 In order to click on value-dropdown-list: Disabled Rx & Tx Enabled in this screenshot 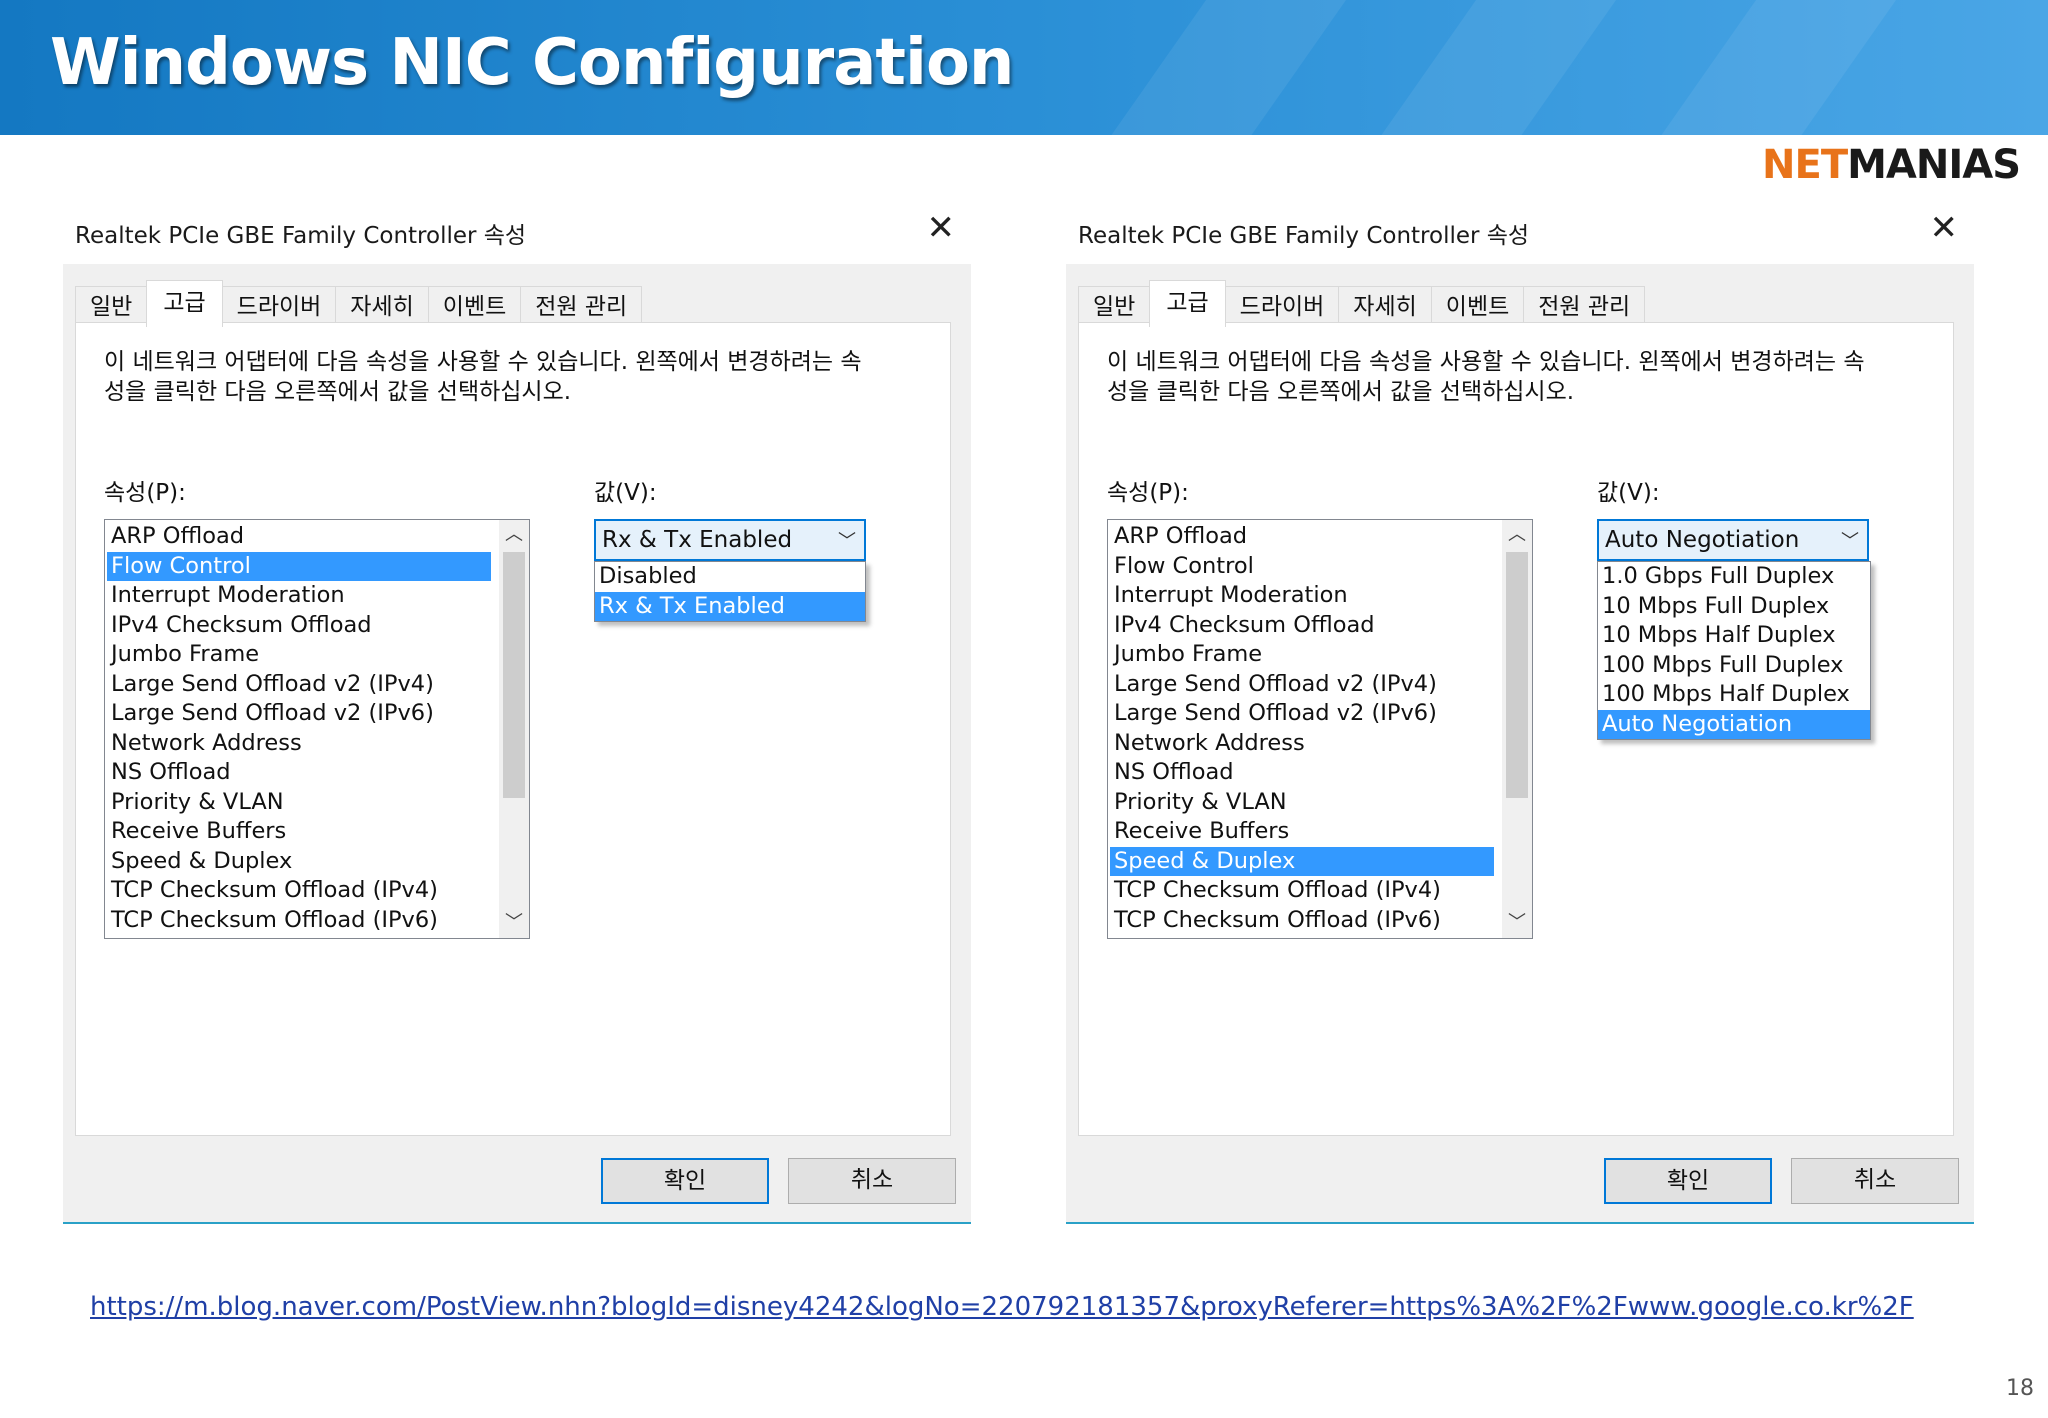, I will do `click(730, 591)`.